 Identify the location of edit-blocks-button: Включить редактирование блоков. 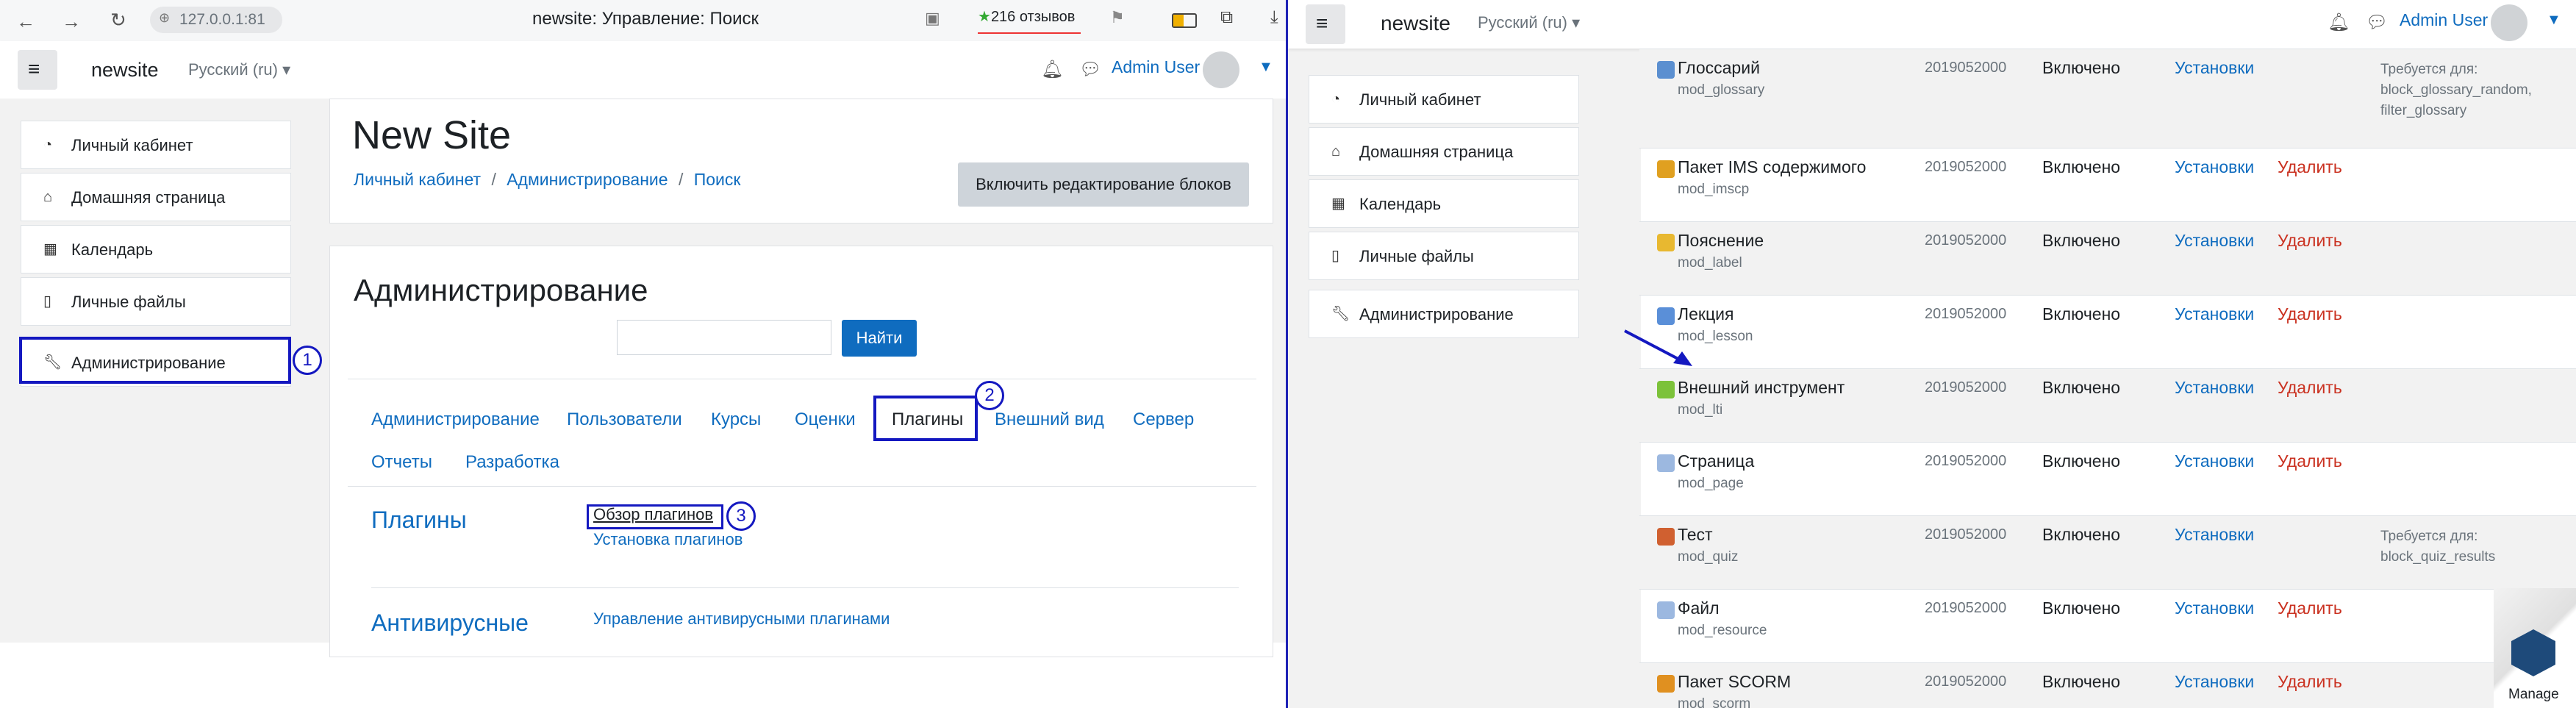
(1103, 184).